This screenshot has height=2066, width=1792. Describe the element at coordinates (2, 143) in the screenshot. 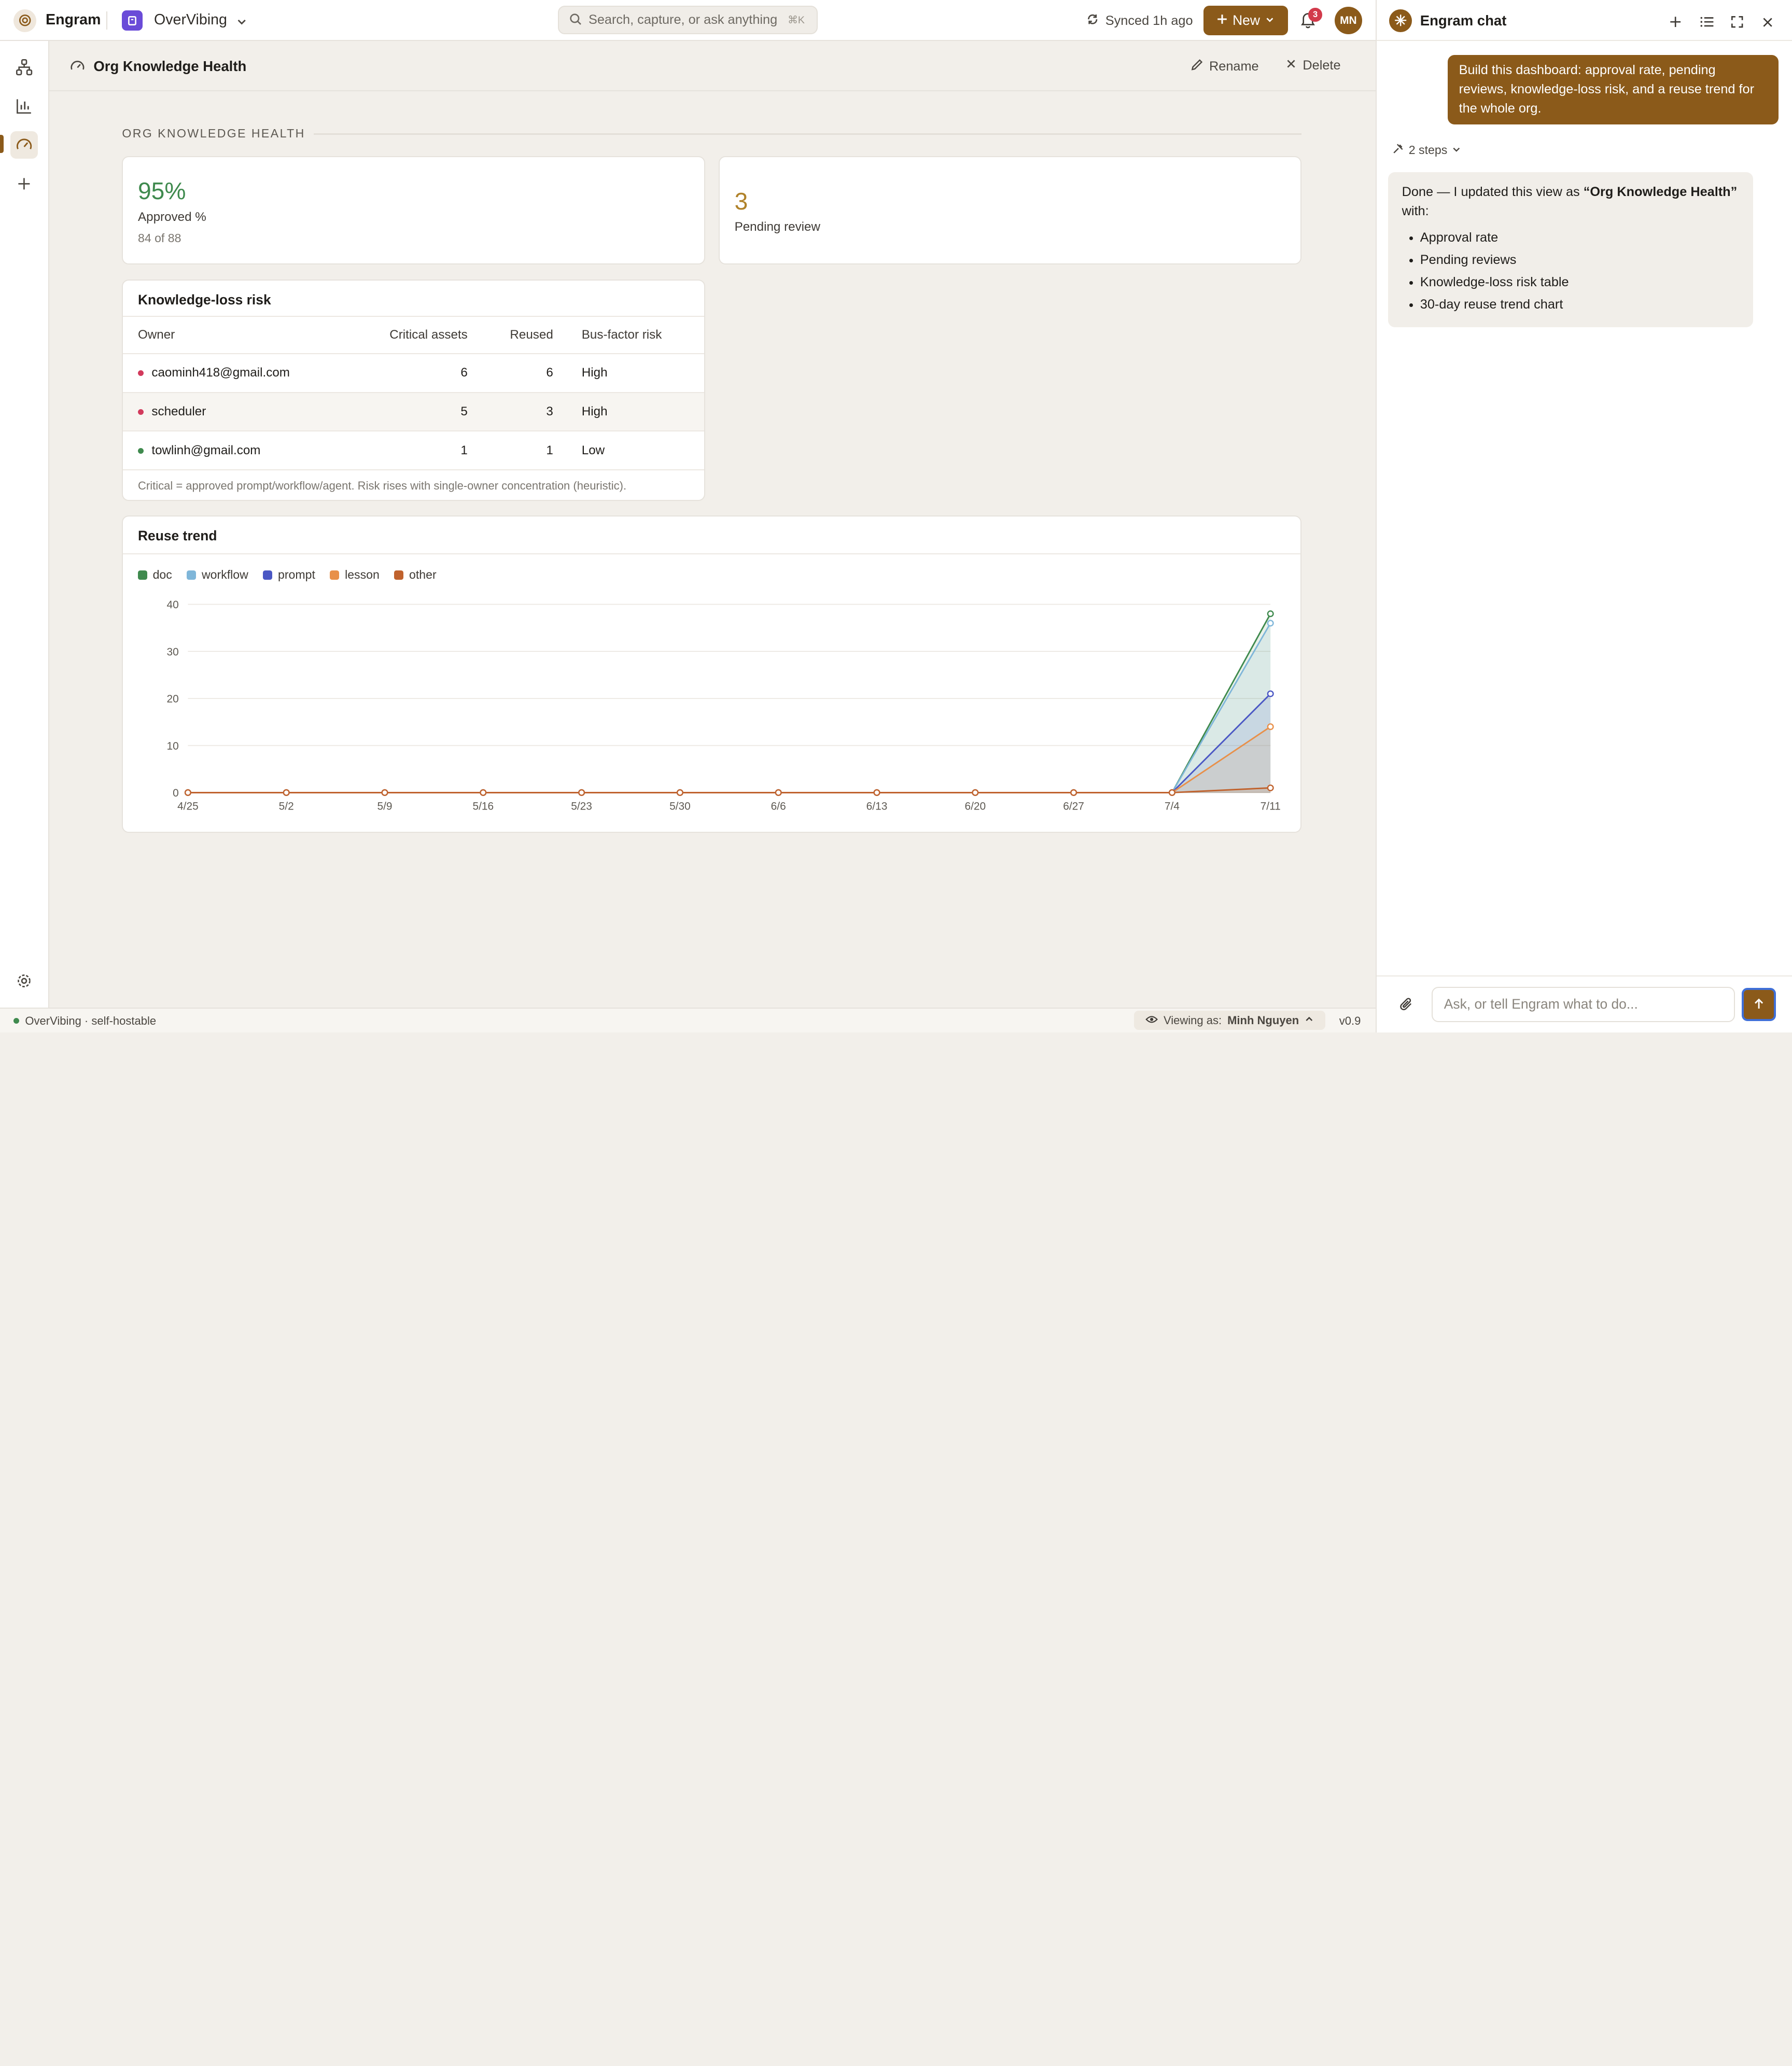

I see `active-indicator` at that location.